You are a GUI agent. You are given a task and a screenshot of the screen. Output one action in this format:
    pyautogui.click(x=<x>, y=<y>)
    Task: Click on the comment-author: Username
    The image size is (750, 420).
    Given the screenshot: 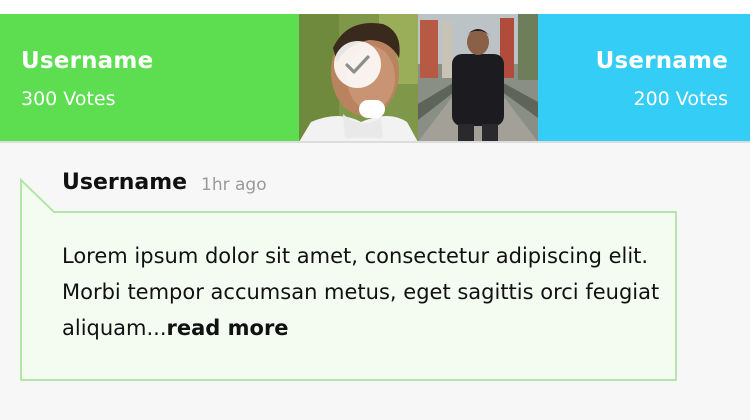 What is the action you would take?
    pyautogui.click(x=124, y=182)
    